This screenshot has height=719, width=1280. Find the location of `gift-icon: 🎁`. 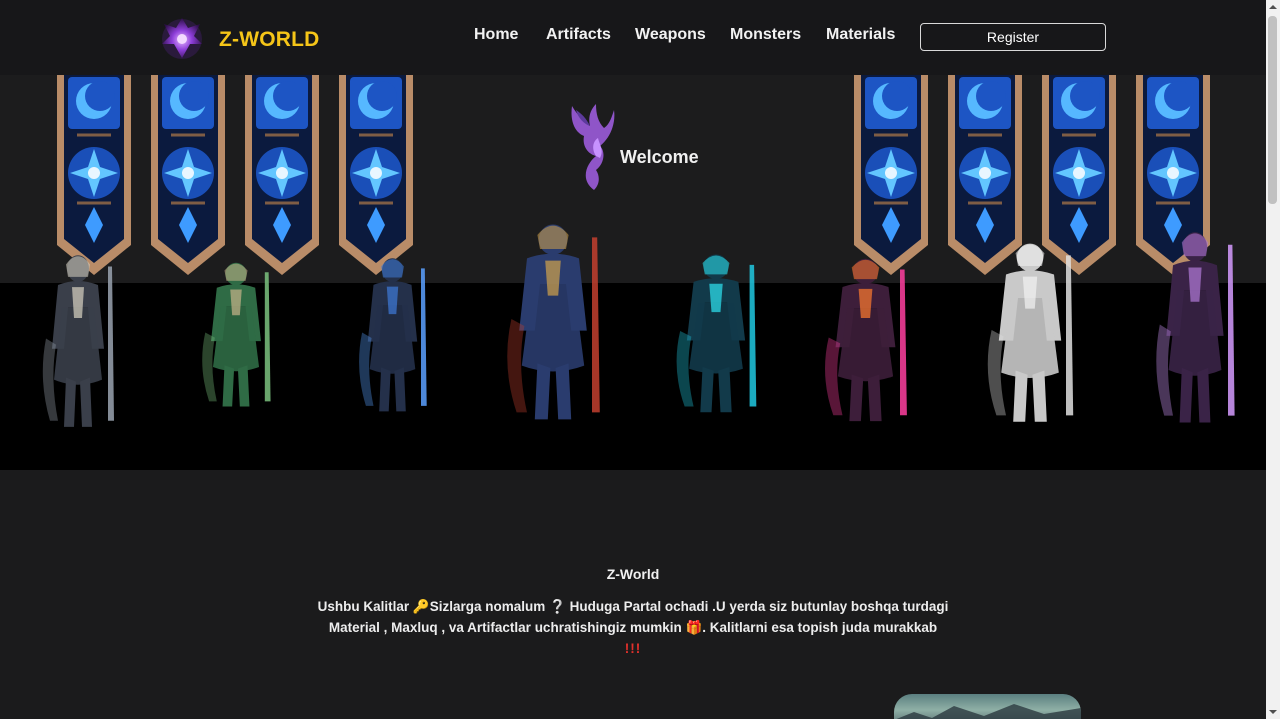

gift-icon: 🎁 is located at coordinates (694, 627).